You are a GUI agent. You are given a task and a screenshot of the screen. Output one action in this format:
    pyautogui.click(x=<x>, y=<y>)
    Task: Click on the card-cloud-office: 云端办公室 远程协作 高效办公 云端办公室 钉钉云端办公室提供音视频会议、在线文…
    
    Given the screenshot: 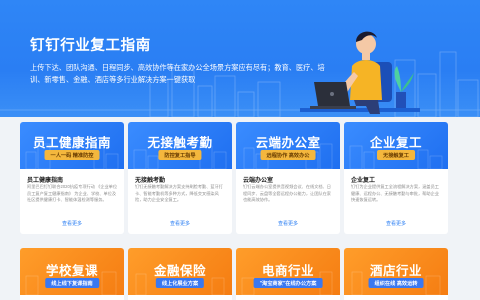 What is the action you would take?
    pyautogui.click(x=288, y=178)
    